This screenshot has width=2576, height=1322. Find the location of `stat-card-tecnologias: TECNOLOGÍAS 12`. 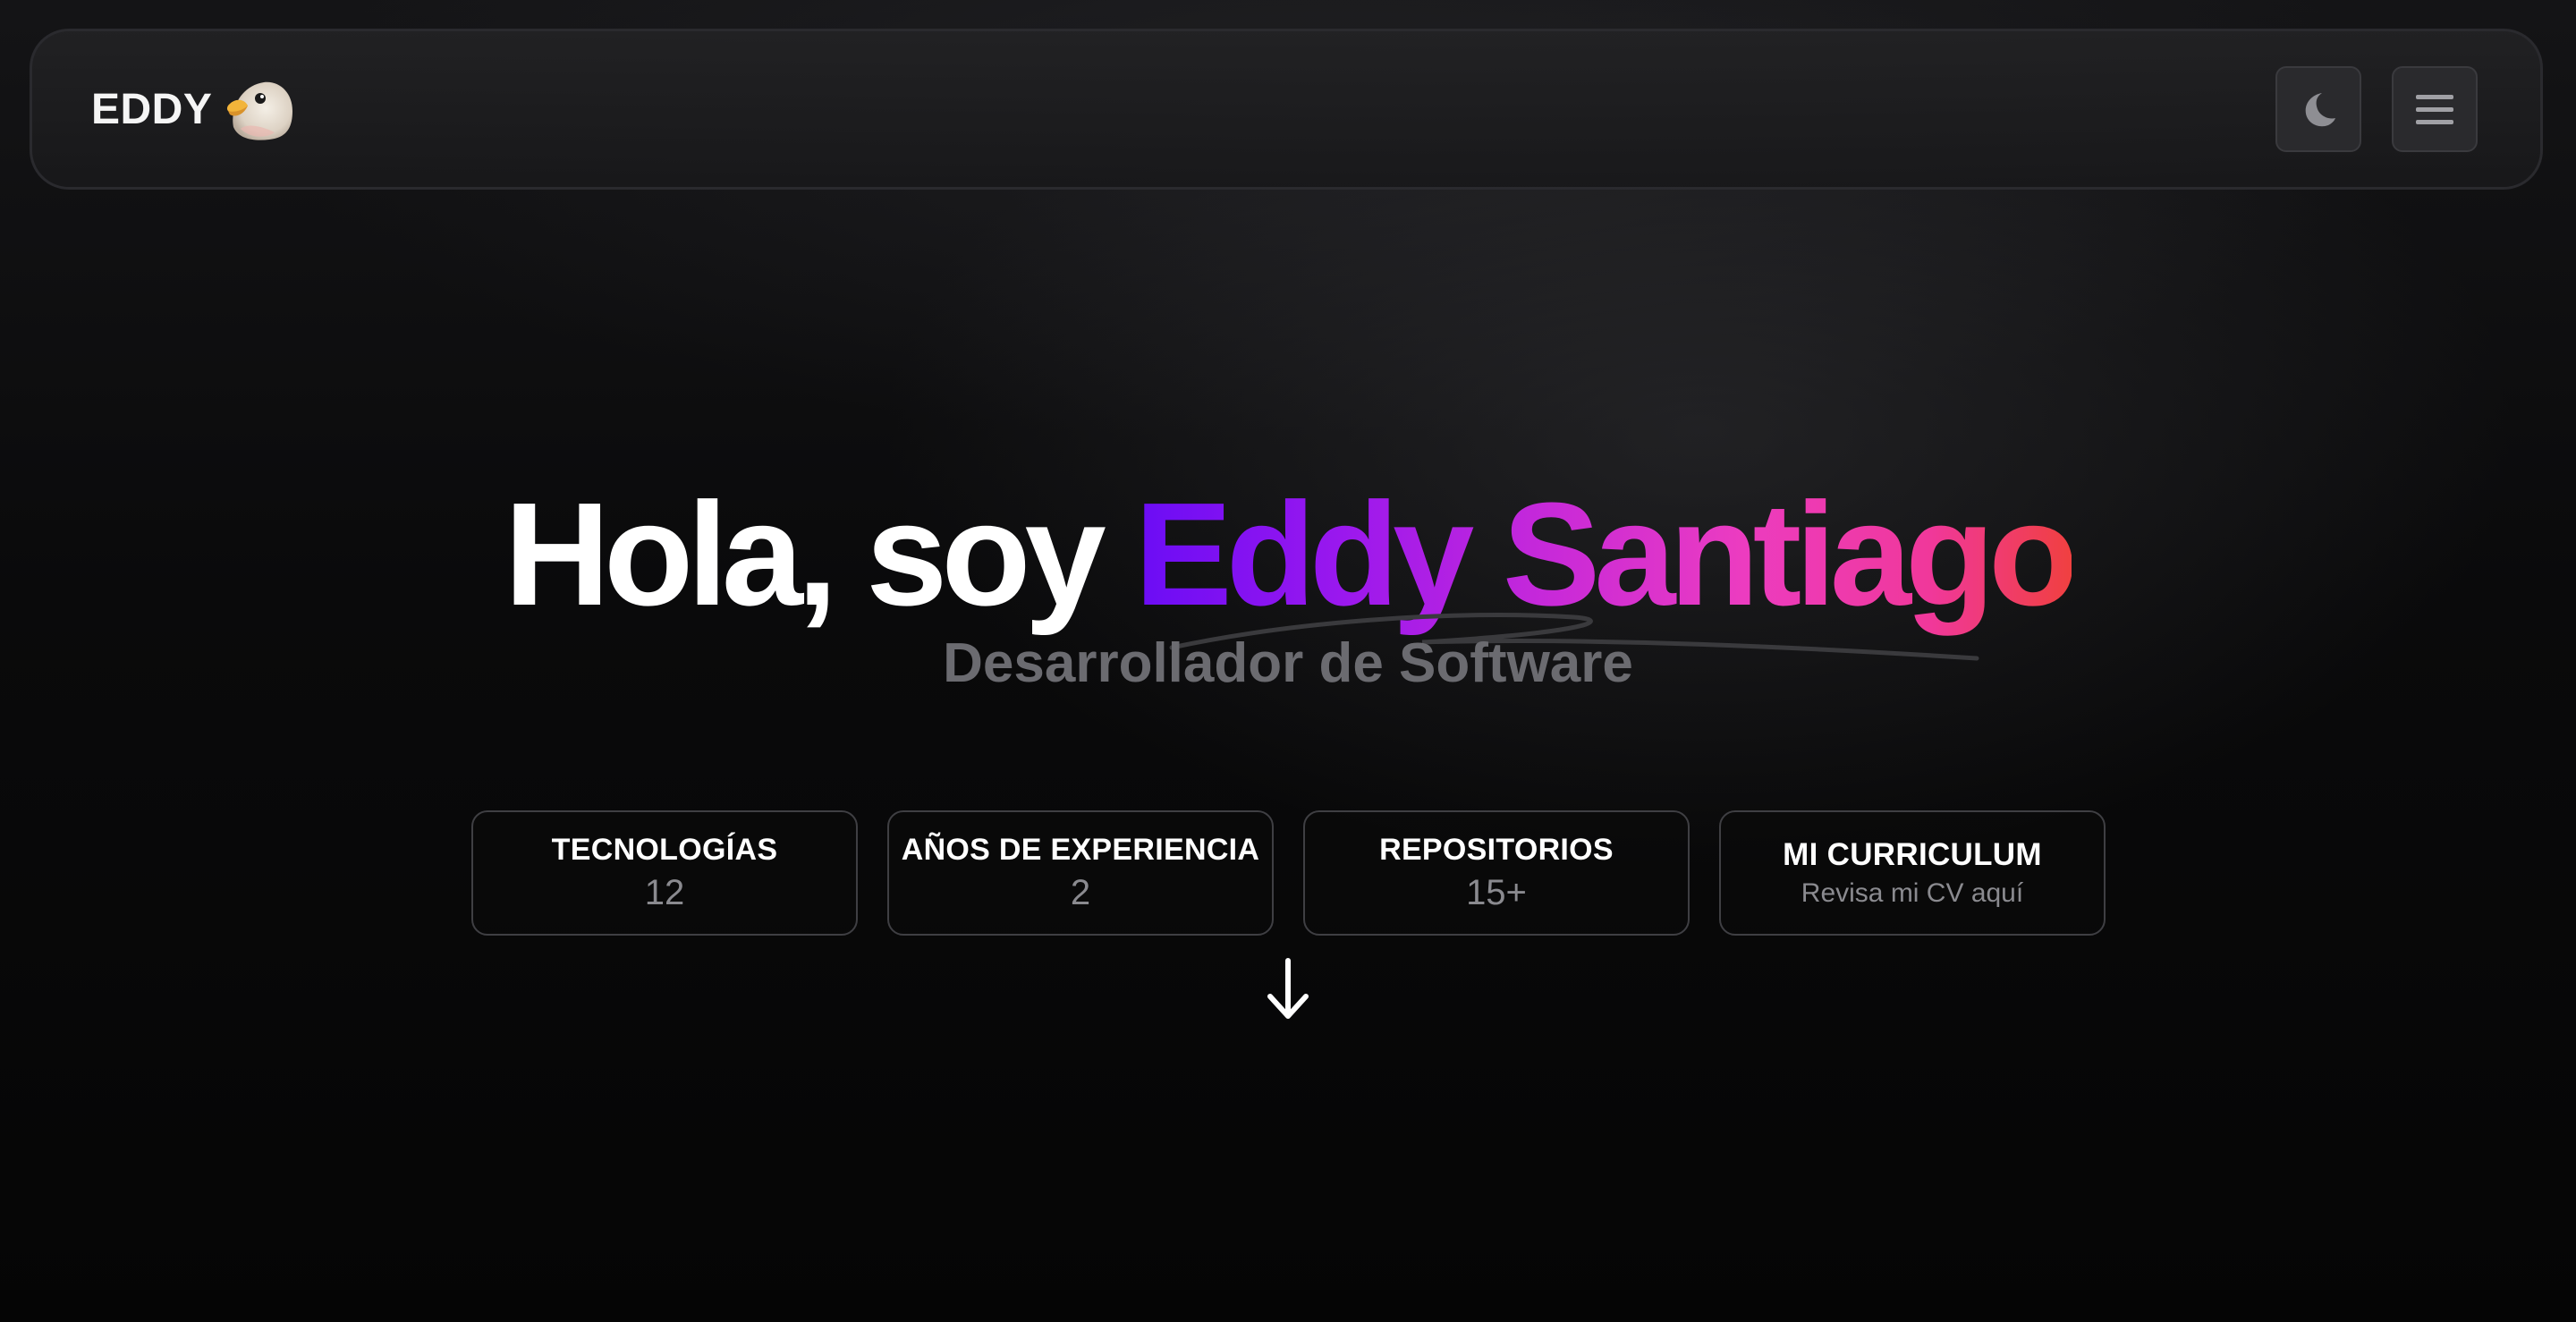

stat-card-tecnologias: TECNOLOGÍAS 12 is located at coordinates (664, 873).